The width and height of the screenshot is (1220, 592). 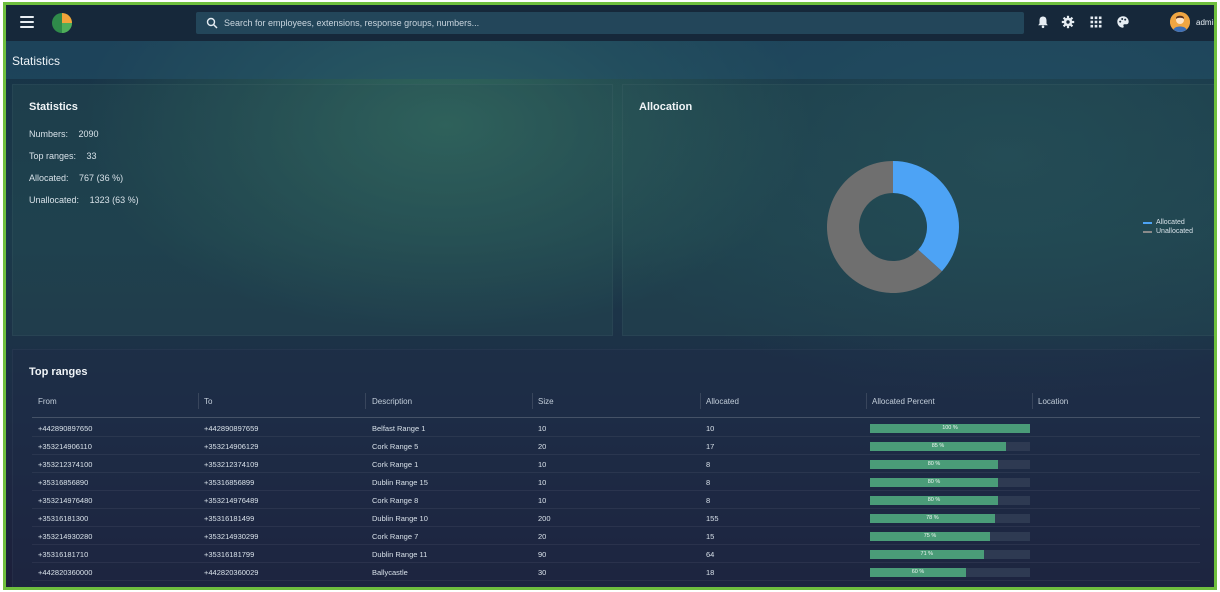 I want to click on cell-allocated: 10, so click(x=710, y=428).